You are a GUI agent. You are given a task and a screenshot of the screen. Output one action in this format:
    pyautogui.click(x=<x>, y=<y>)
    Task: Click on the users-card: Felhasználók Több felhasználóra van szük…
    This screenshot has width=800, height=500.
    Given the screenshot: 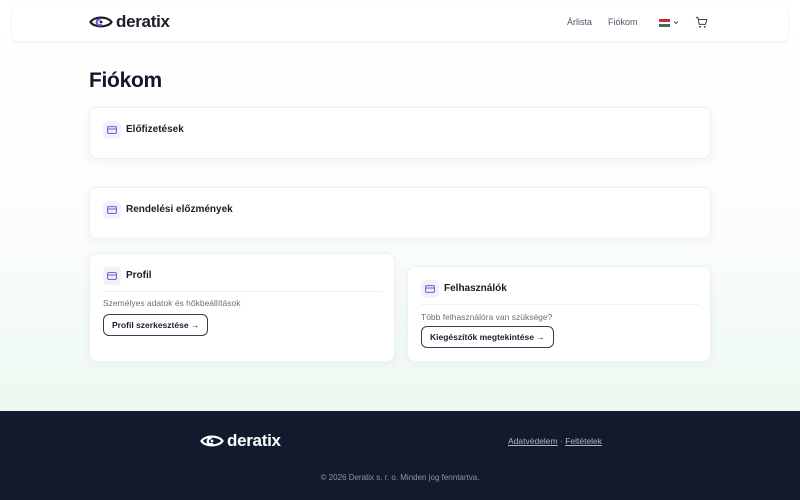 What is the action you would take?
    pyautogui.click(x=559, y=314)
    